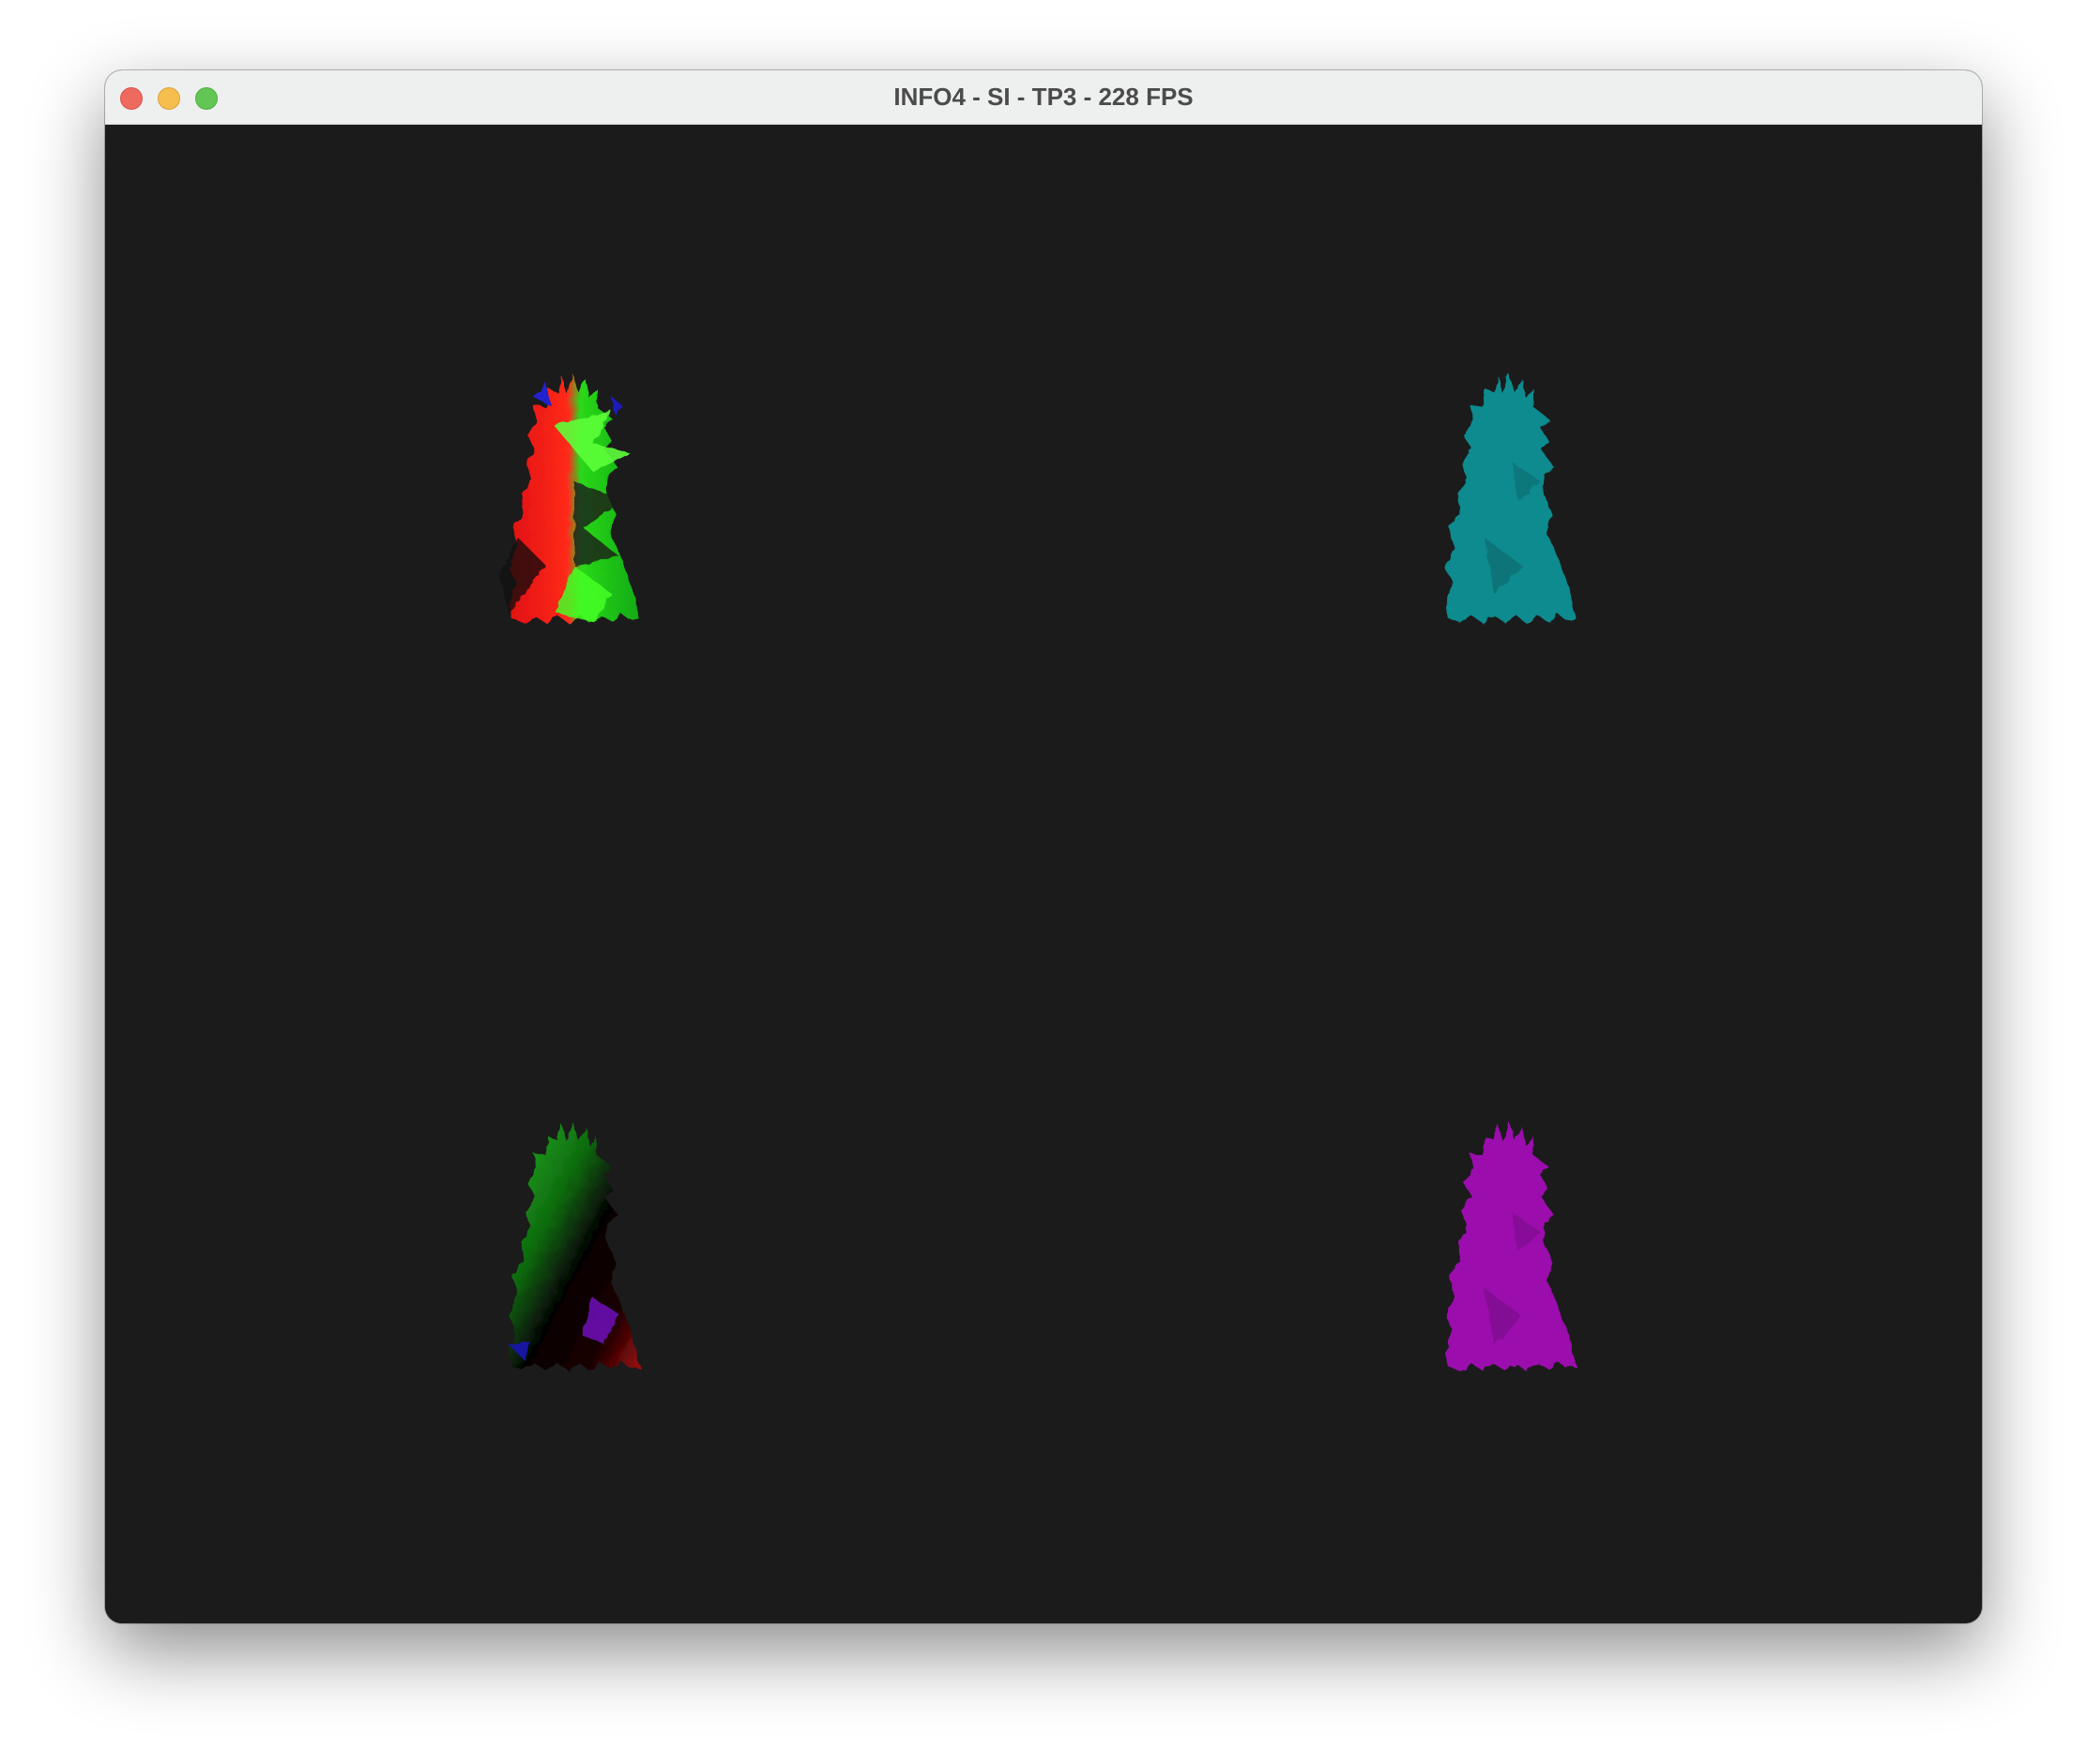  Describe the element at coordinates (1511, 498) in the screenshot. I see `chicken-cyan-model` at that location.